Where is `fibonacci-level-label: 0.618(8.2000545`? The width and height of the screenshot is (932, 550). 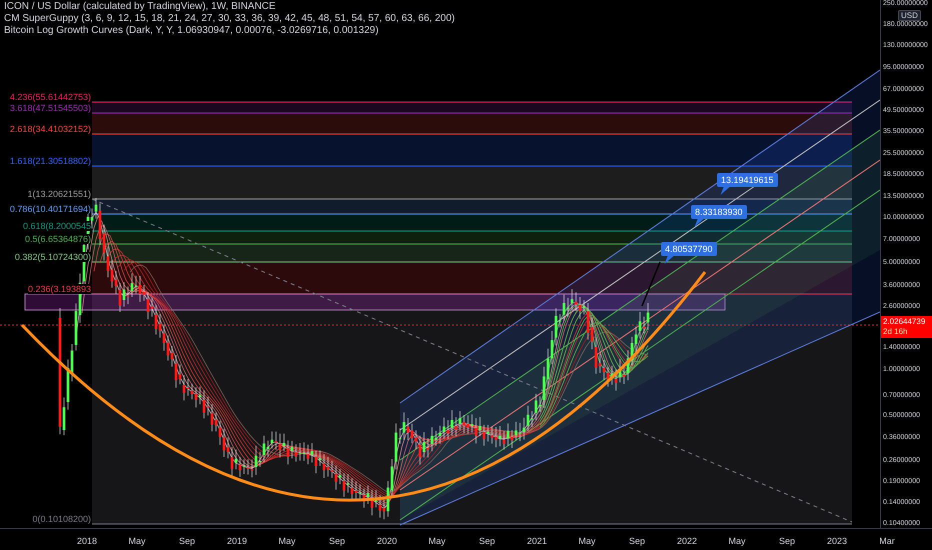 fibonacci-level-label: 0.618(8.2000545 is located at coordinates (56, 226).